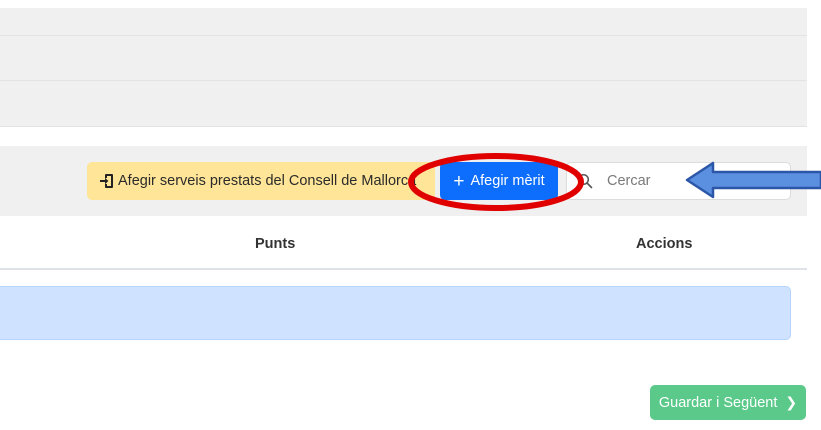 This screenshot has height=430, width=821. I want to click on plus-icon: +, so click(459, 181).